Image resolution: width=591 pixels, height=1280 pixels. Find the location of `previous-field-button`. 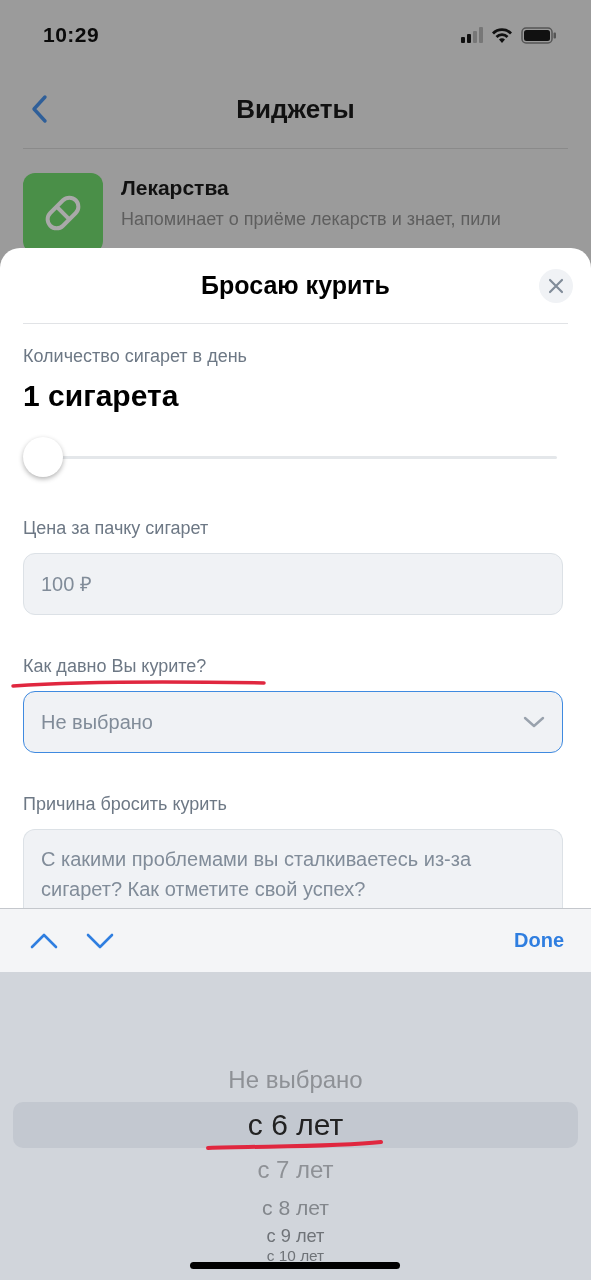

previous-field-button is located at coordinates (44, 940).